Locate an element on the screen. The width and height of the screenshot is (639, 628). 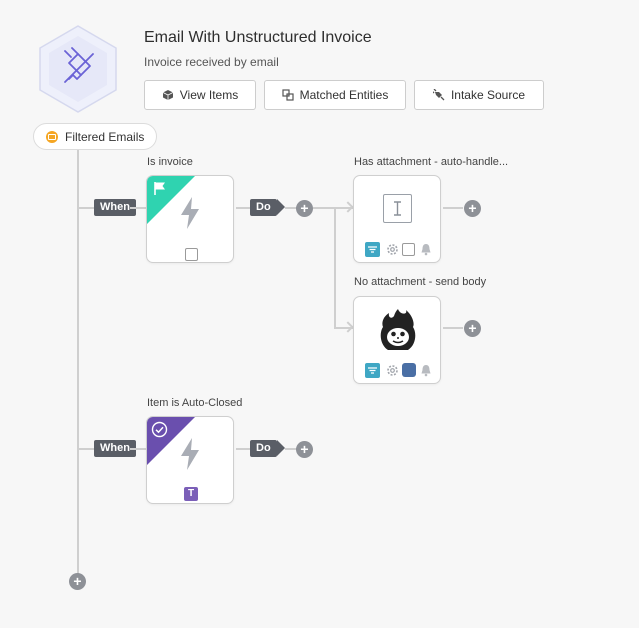
view-items-label: View Items is located at coordinates (209, 95).